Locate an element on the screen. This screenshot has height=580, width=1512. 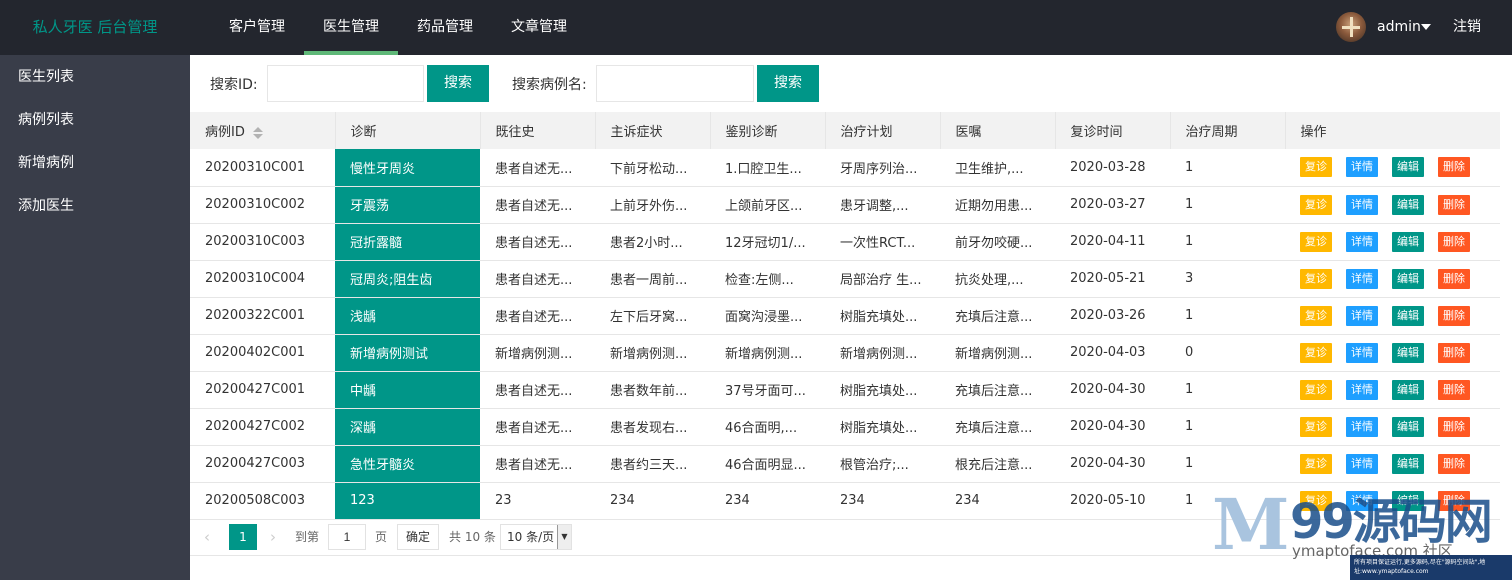
col-header-id: 病例ID is located at coordinates (263, 130).